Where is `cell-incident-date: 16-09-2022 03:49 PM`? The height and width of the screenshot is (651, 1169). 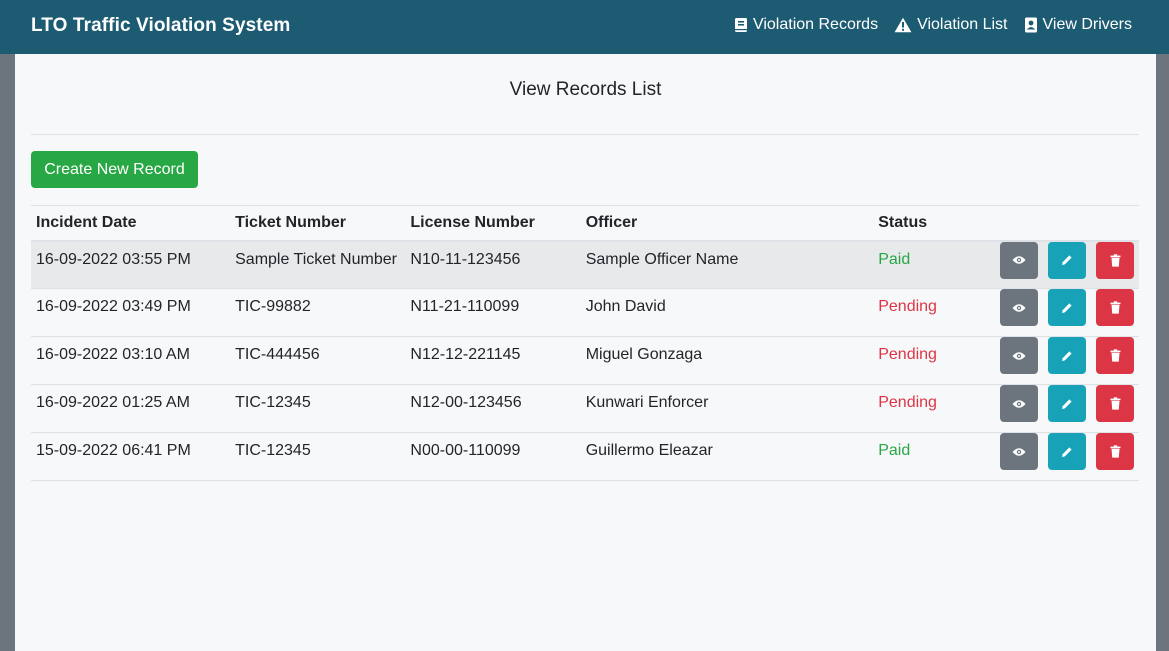
cell-incident-date: 16-09-2022 03:49 PM is located at coordinates (131, 312).